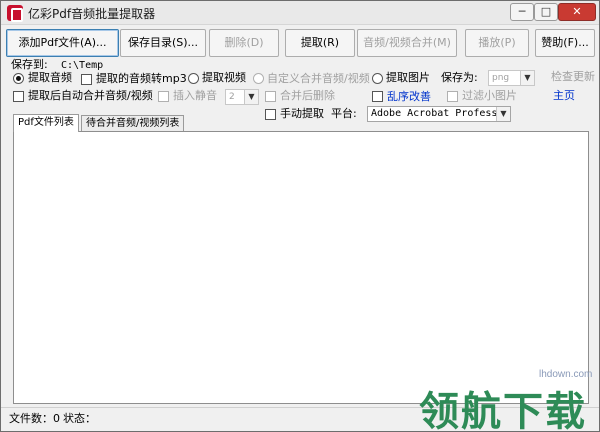  I want to click on close-button: ✕, so click(577, 12).